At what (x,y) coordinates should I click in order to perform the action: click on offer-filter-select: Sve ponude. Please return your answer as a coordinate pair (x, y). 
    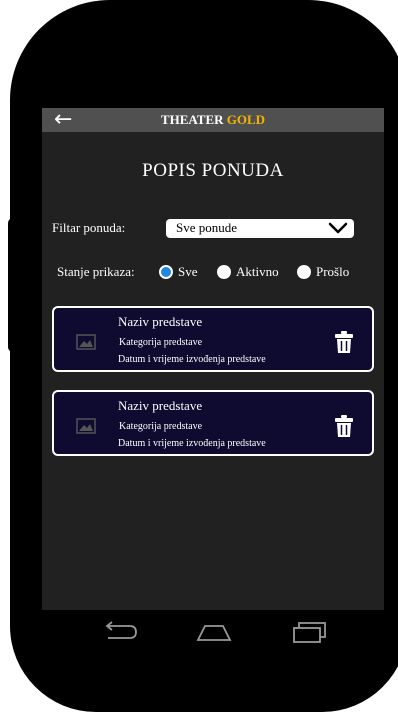
    Looking at the image, I should click on (260, 228).